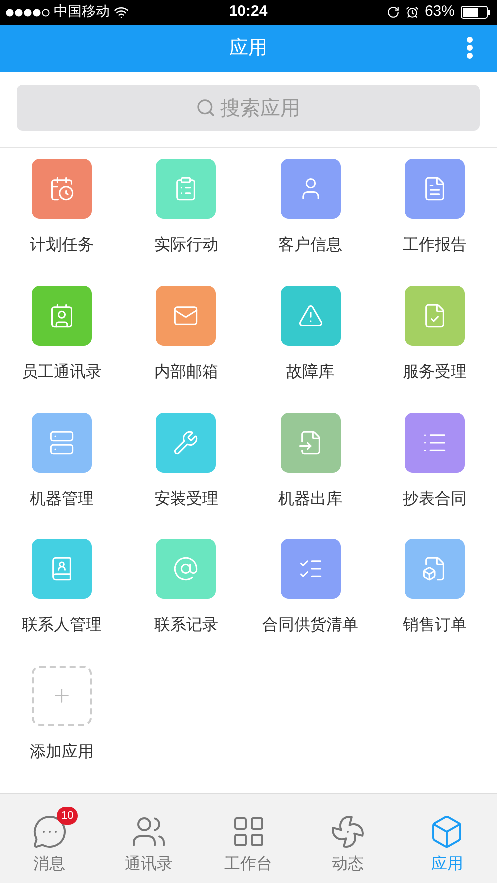 The image size is (497, 883). Describe the element at coordinates (434, 371) in the screenshot. I see `app-label: 服务受理` at that location.